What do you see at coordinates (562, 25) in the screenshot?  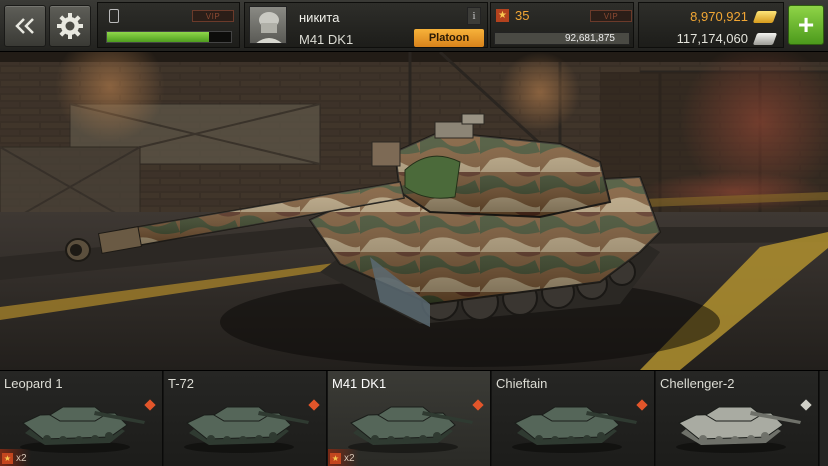 I see `level-panel: ★ 35 VIP 92,681,875` at bounding box center [562, 25].